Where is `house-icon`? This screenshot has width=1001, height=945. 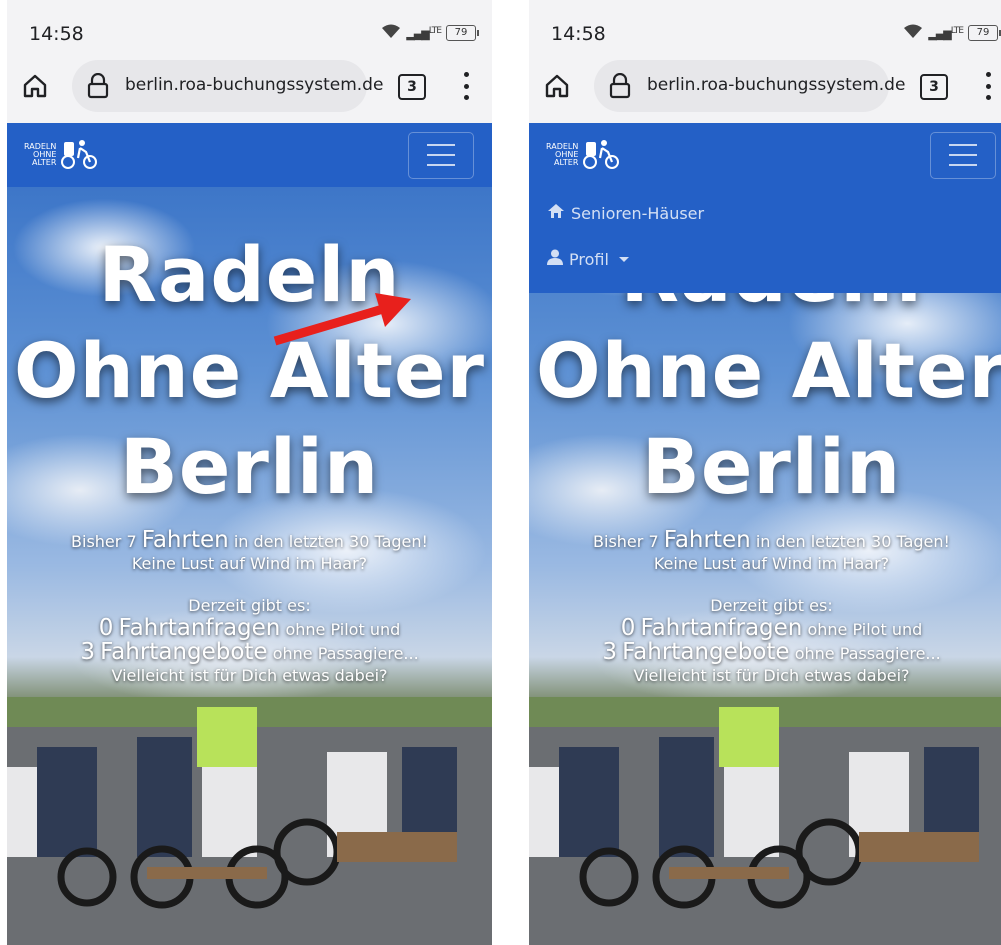
house-icon is located at coordinates (556, 213).